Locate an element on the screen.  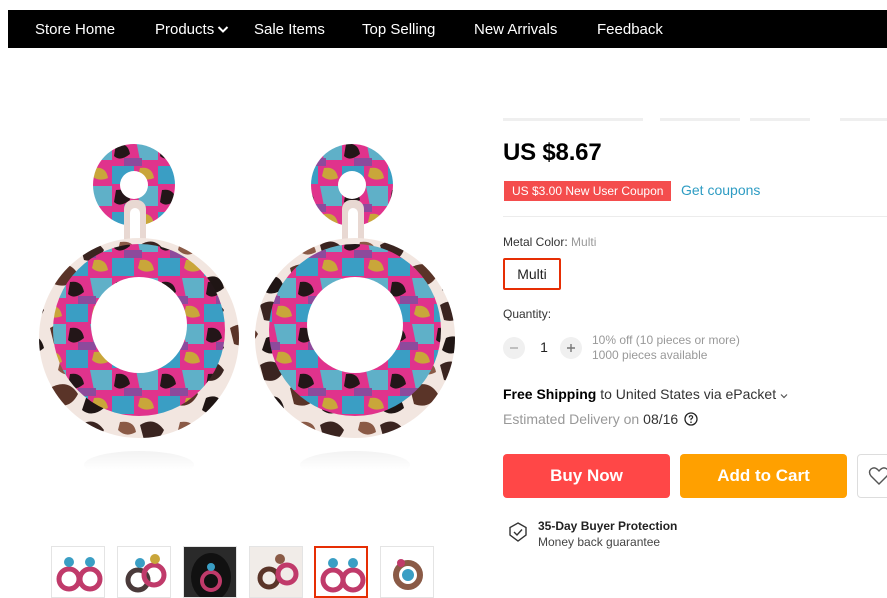
nav-label: Store Home is located at coordinates (75, 29).